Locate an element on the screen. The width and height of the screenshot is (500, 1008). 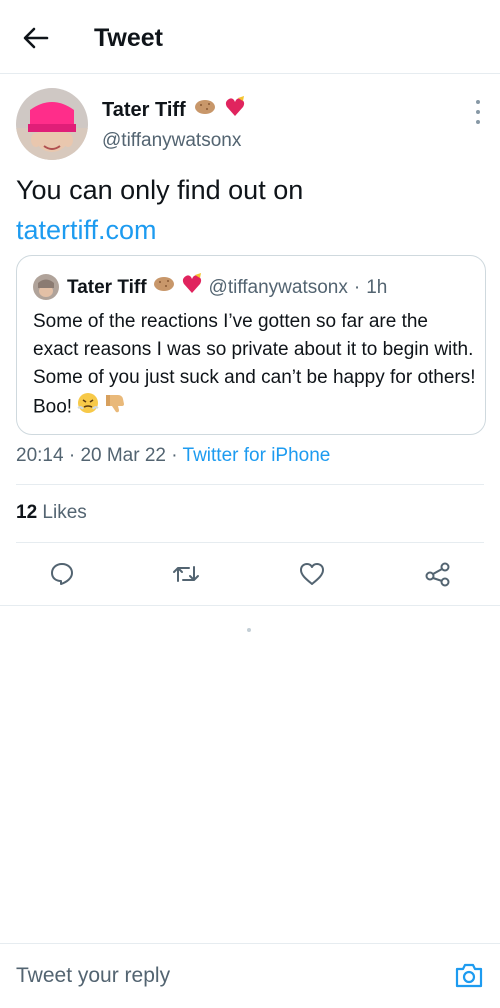
reply-icon is located at coordinates (62, 574).